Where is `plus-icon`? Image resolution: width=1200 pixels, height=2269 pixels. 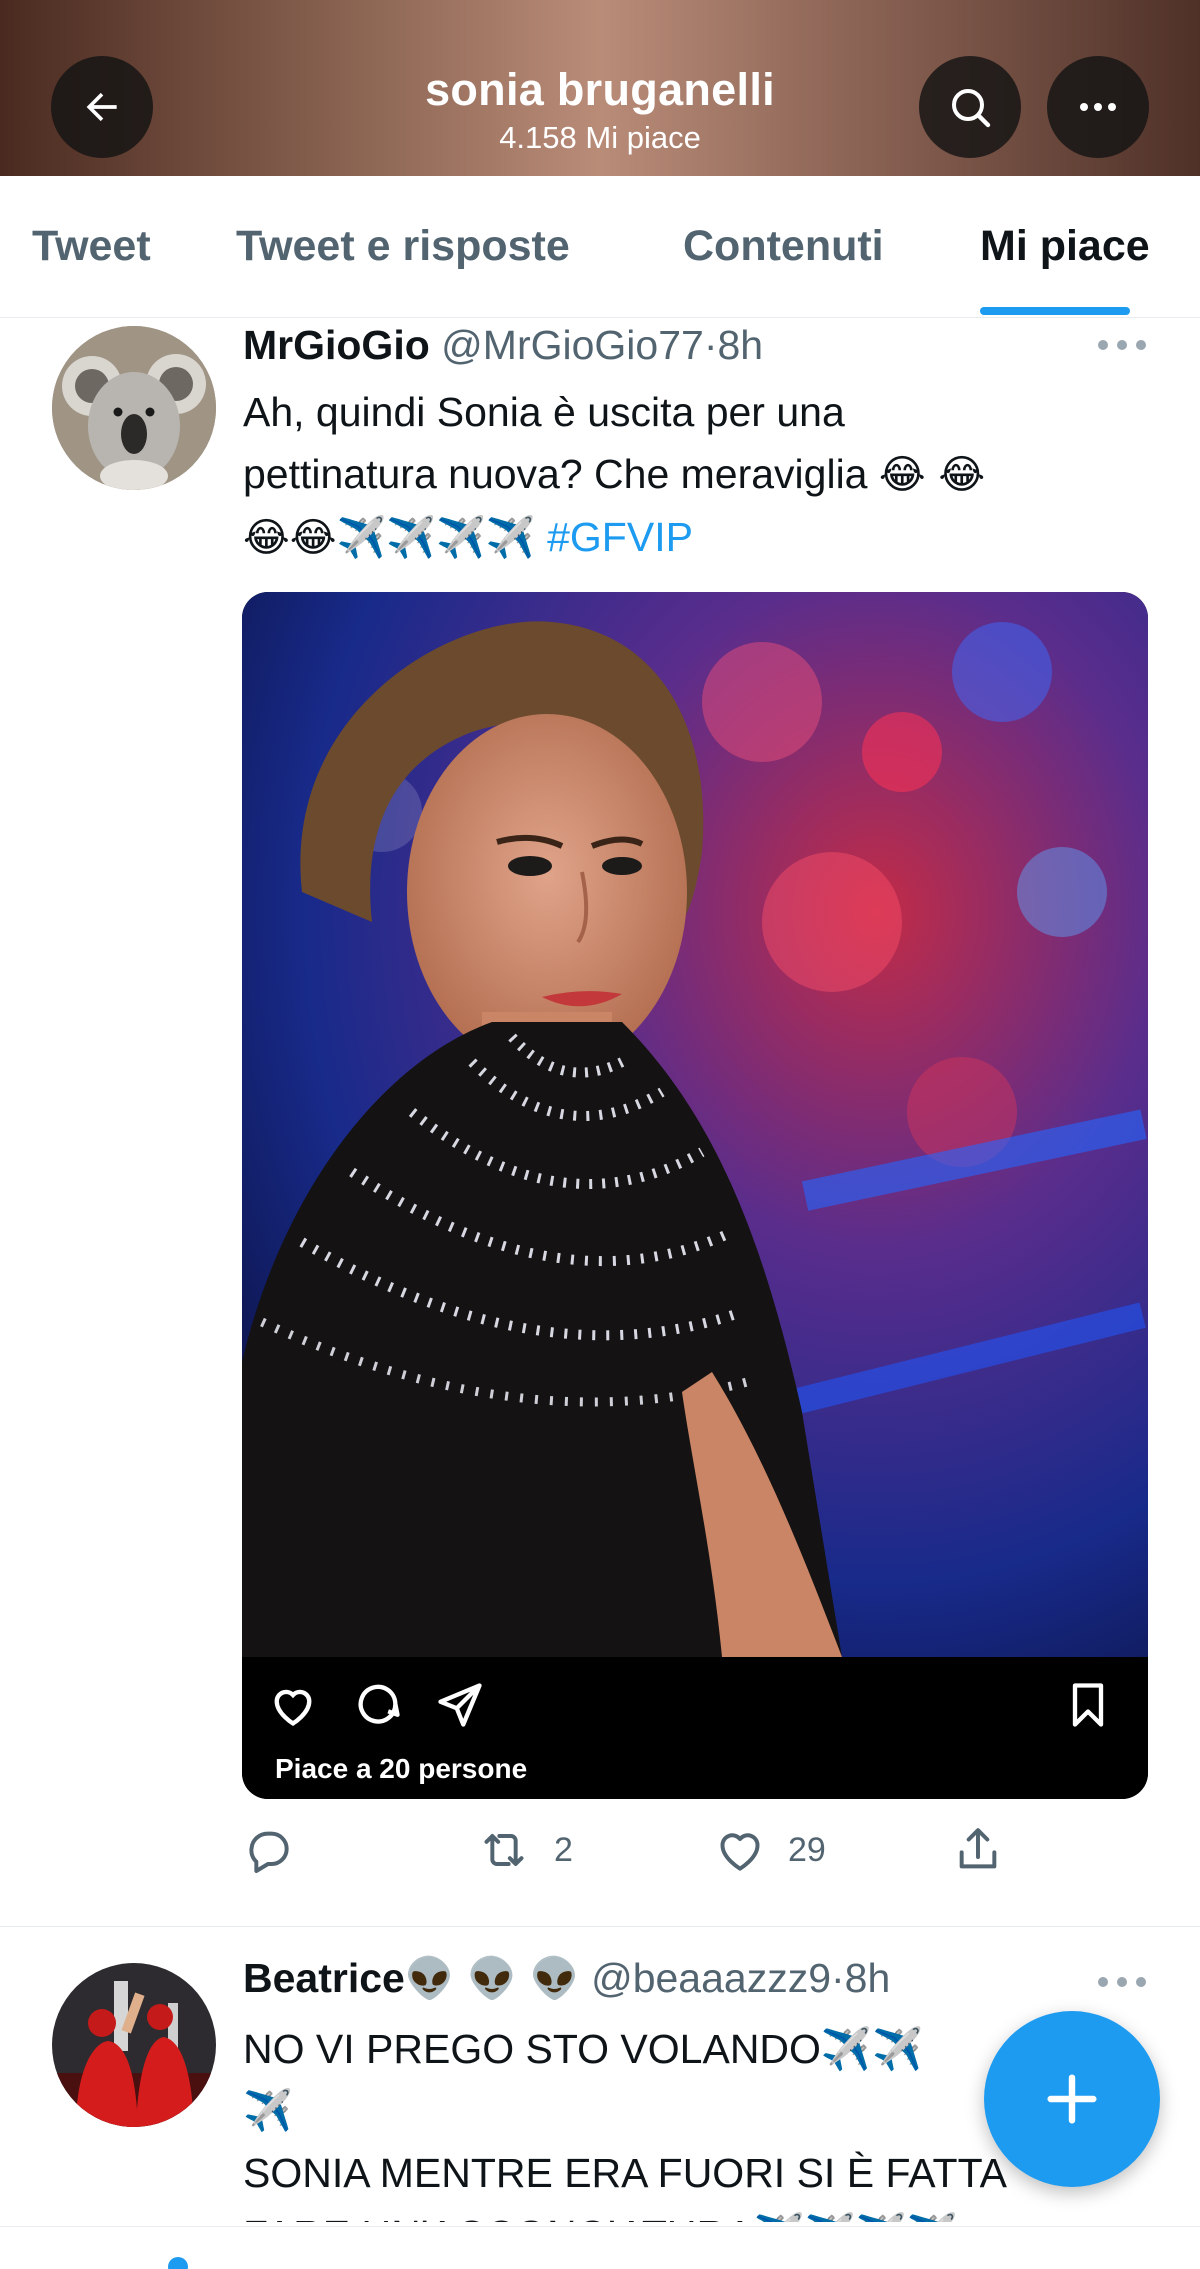 plus-icon is located at coordinates (1072, 2099).